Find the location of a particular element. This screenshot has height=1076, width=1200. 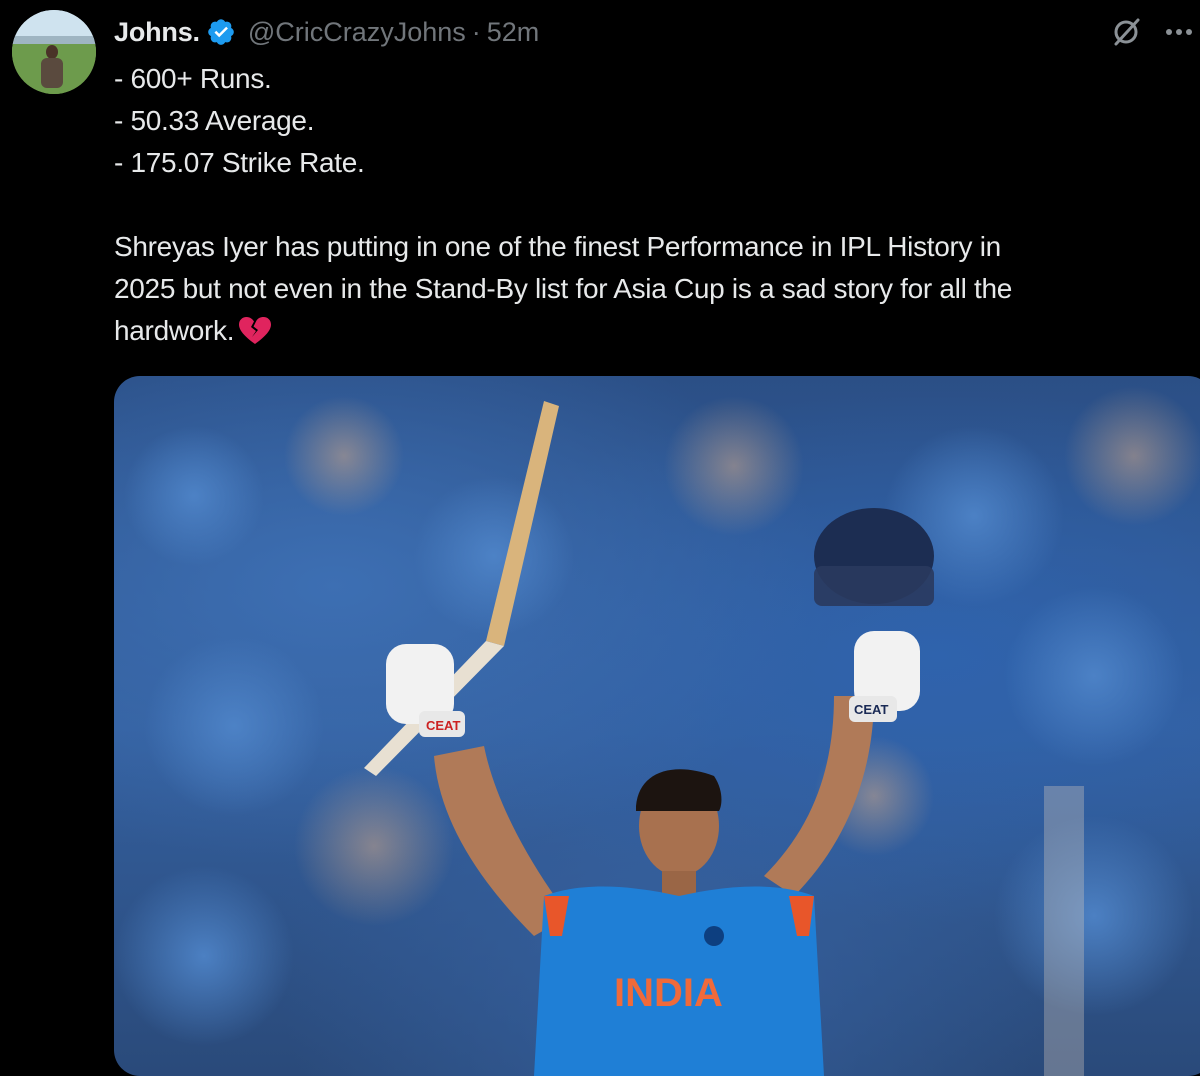

timestamp: 52m is located at coordinates (513, 32).